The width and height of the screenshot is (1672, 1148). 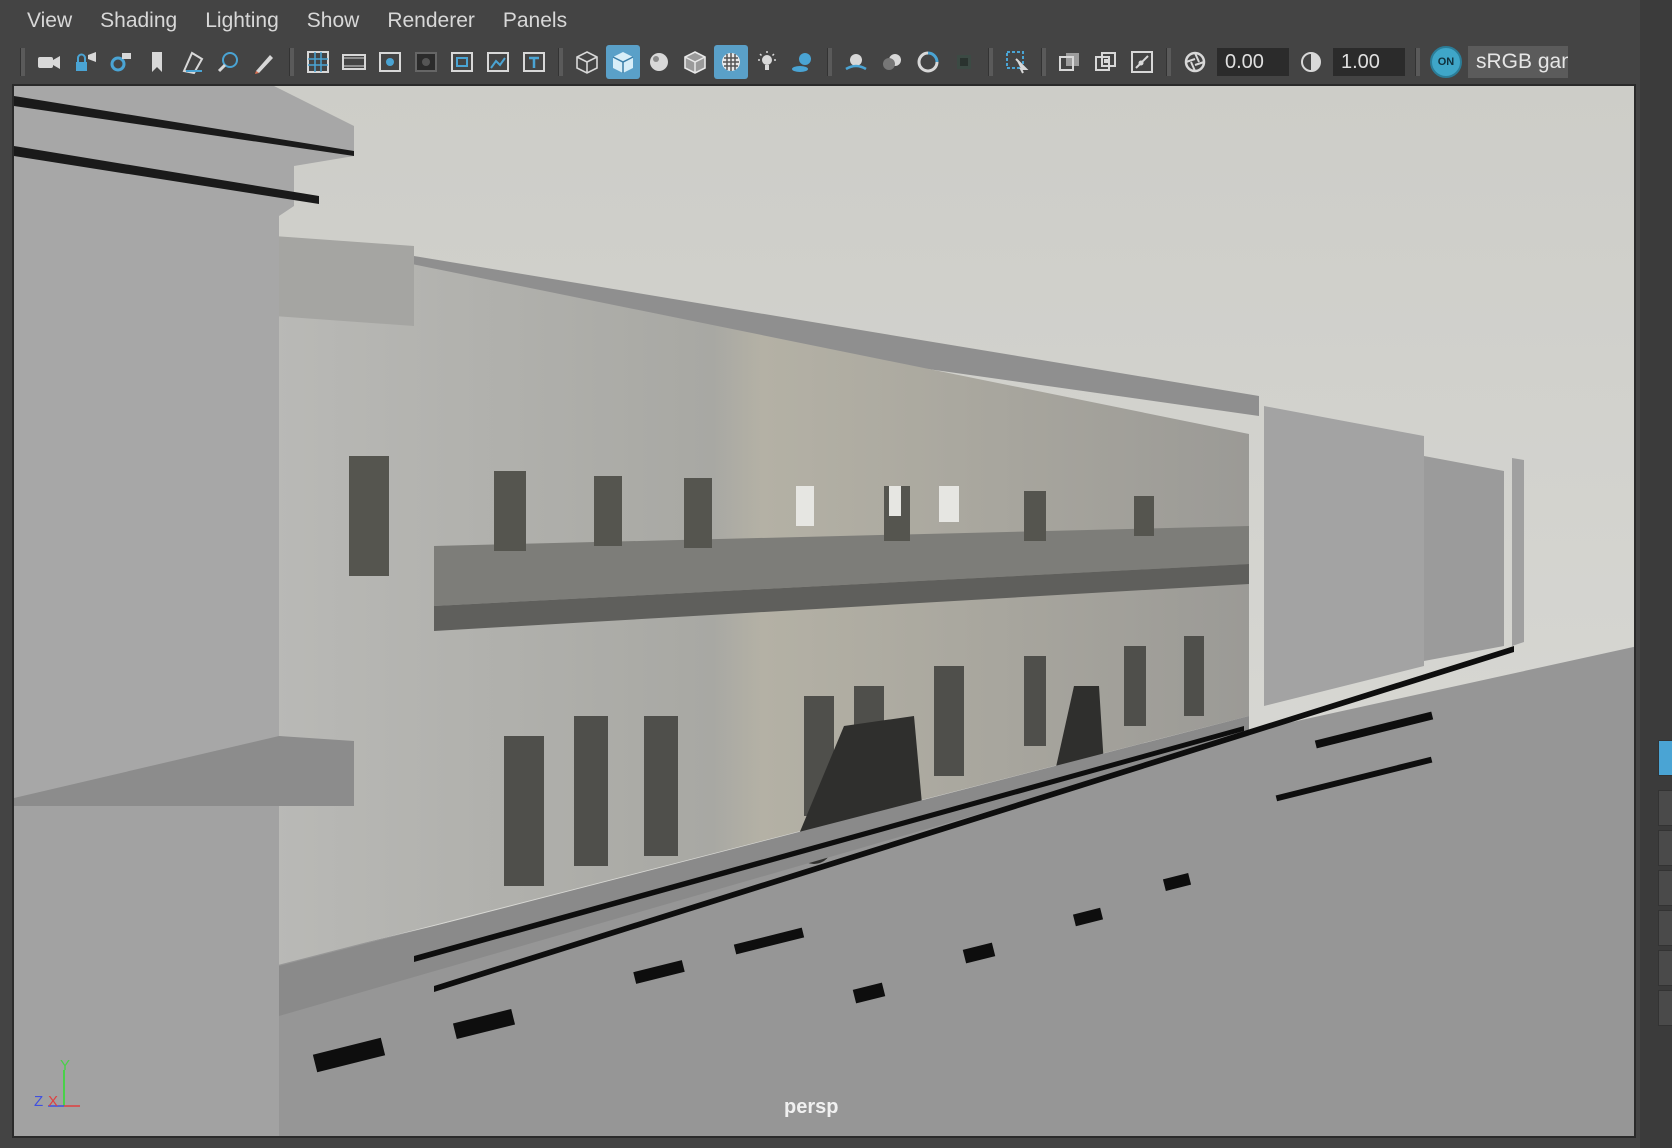 I want to click on gamma-icon, so click(x=1311, y=62).